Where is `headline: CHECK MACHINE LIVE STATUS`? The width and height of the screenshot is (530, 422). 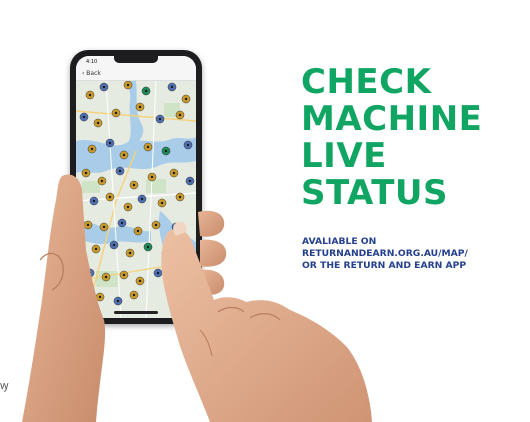 headline: CHECK MACHINE LIVE STATUS is located at coordinates (411, 138).